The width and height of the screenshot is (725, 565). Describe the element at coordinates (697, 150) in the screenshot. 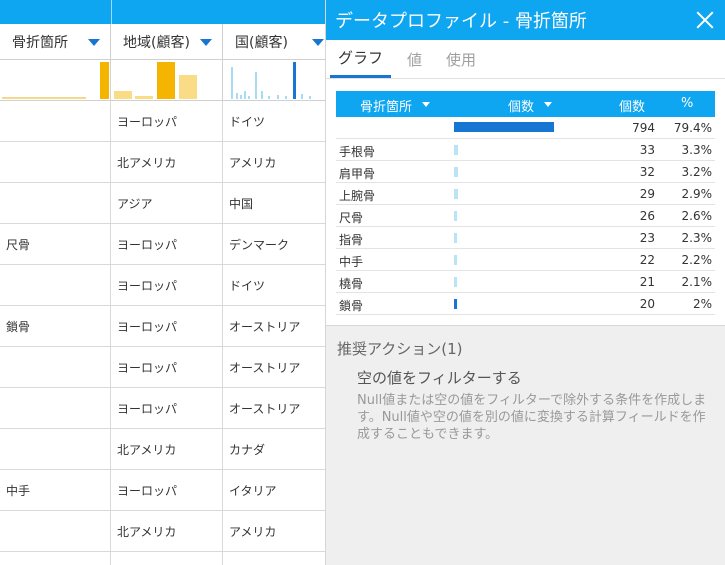

I see `profile-row-percent: 3.3%` at that location.